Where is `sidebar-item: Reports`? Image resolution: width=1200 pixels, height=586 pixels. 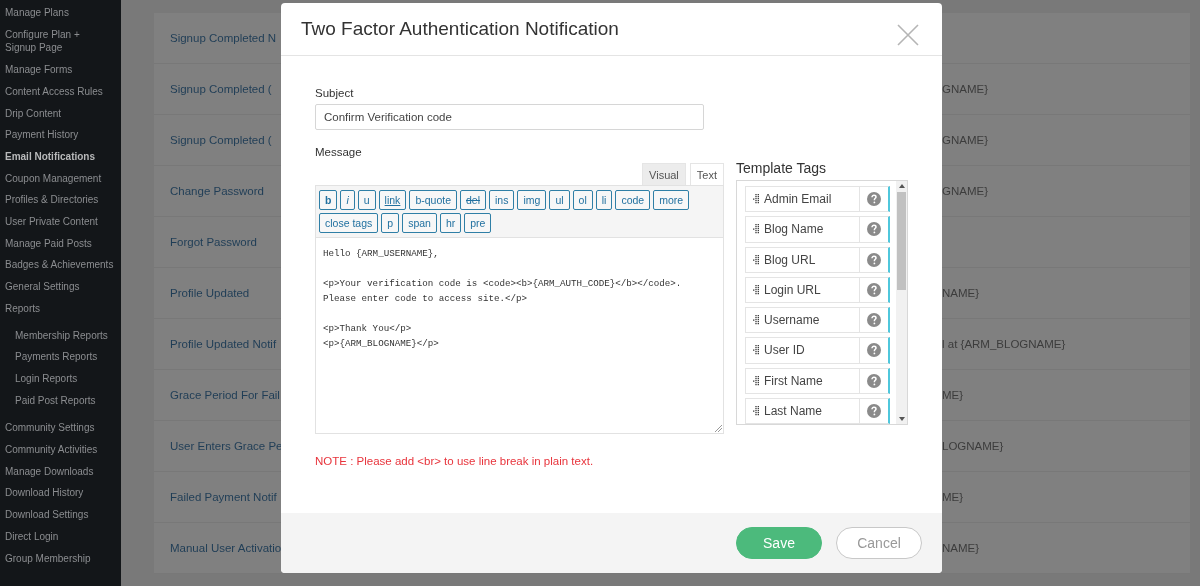 sidebar-item: Reports is located at coordinates (61, 308).